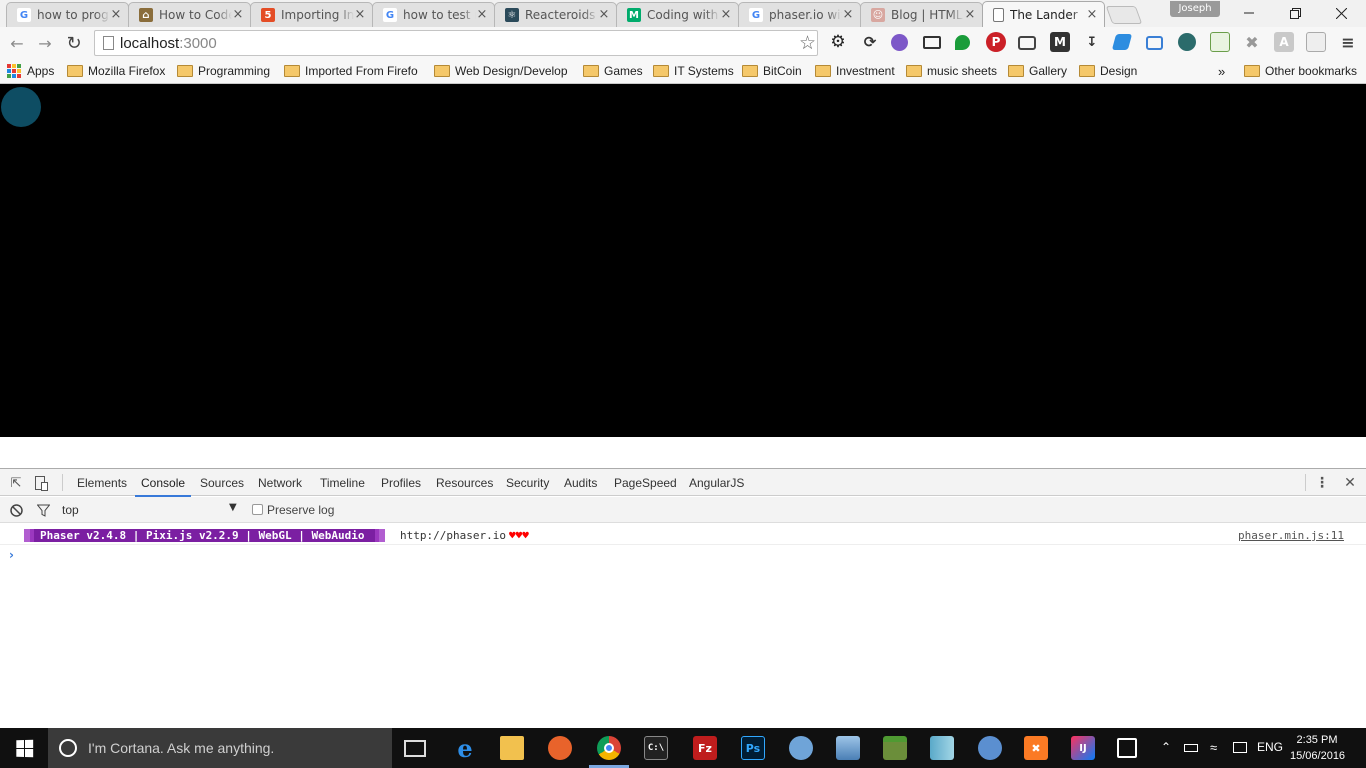 Image resolution: width=1366 pixels, height=768 pixels. Describe the element at coordinates (70, 510) in the screenshot. I see `context-selector: top` at that location.